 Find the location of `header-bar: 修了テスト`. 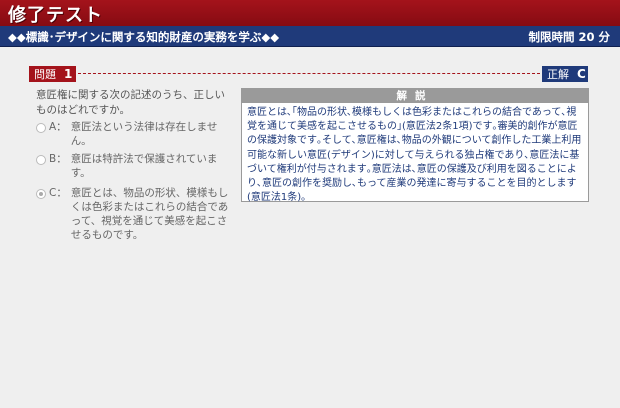

header-bar: 修了テスト is located at coordinates (310, 13).